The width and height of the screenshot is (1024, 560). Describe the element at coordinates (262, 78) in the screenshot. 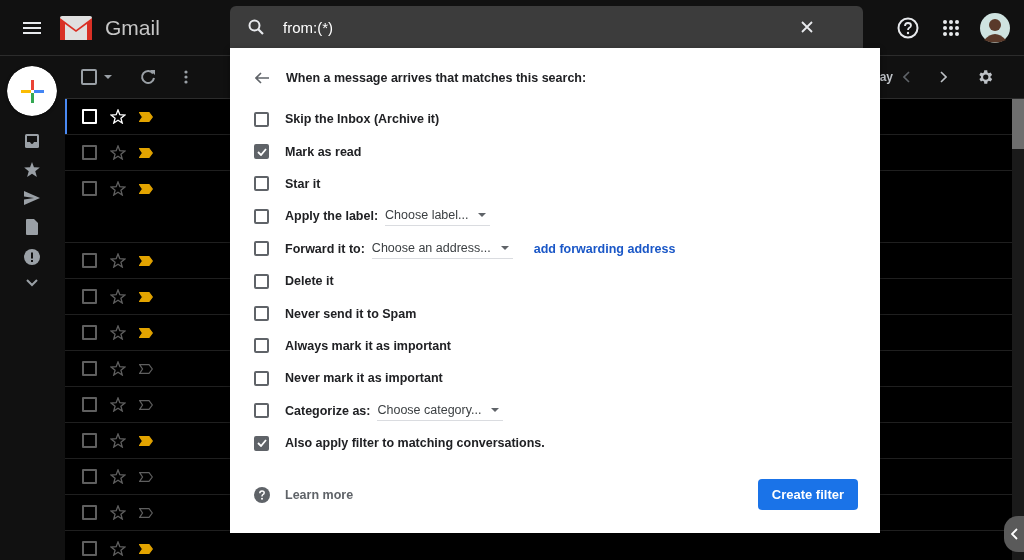

I see `back-arrow-icon` at that location.